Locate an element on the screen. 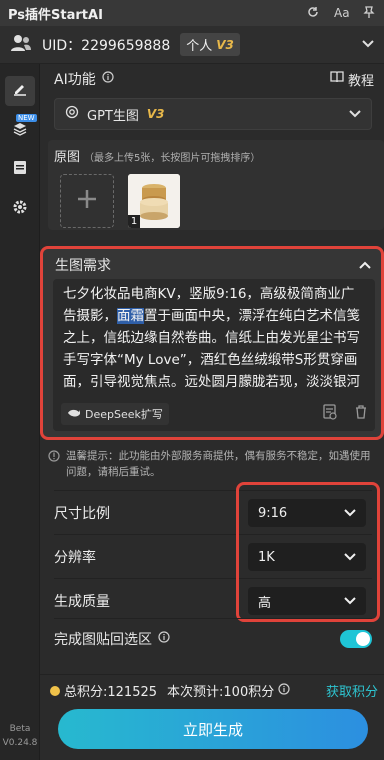  prompt-header: 生图需求 is located at coordinates (213, 265).